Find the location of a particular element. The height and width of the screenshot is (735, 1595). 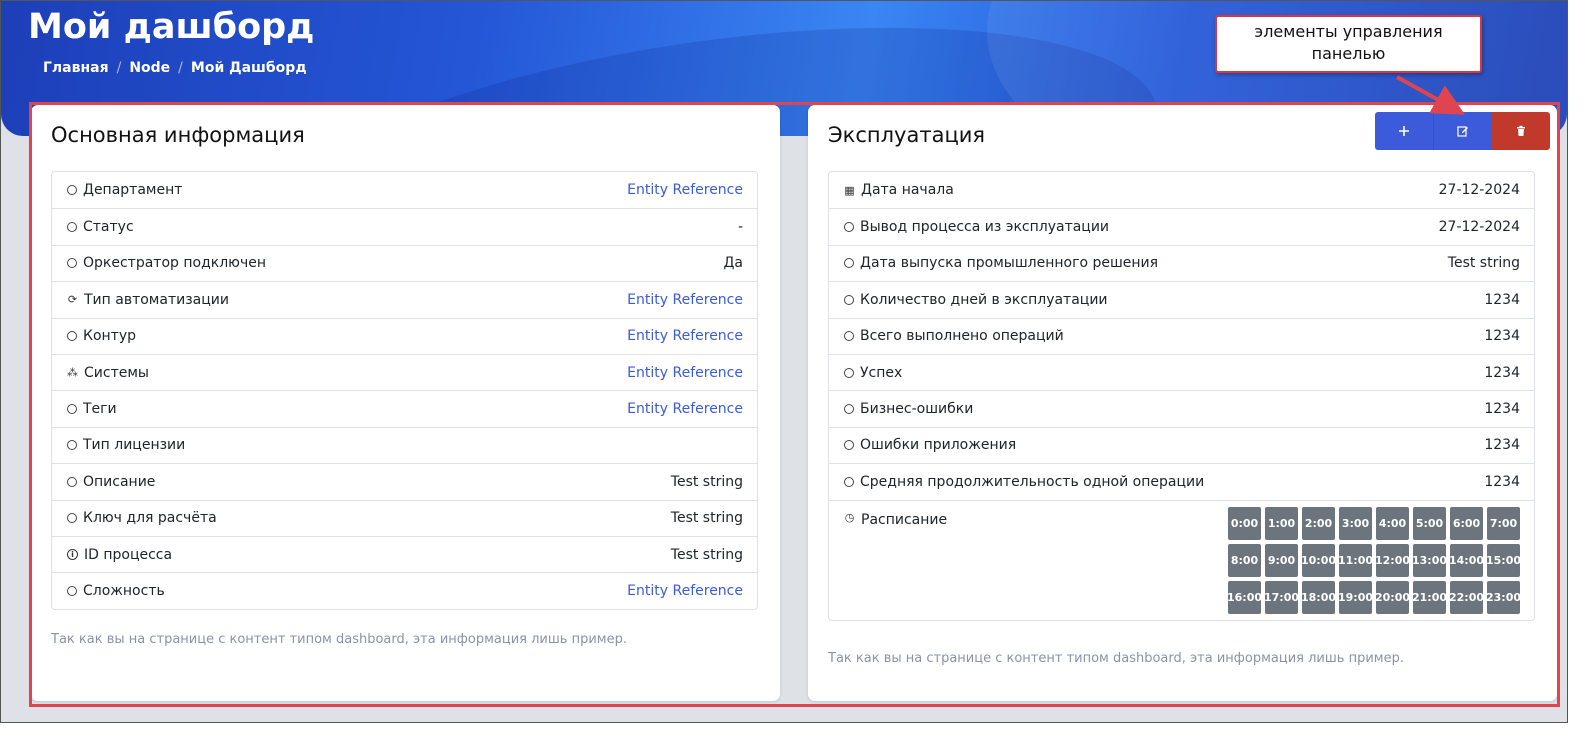

schedule-hour-cell: 0:00 is located at coordinates (1244, 523).